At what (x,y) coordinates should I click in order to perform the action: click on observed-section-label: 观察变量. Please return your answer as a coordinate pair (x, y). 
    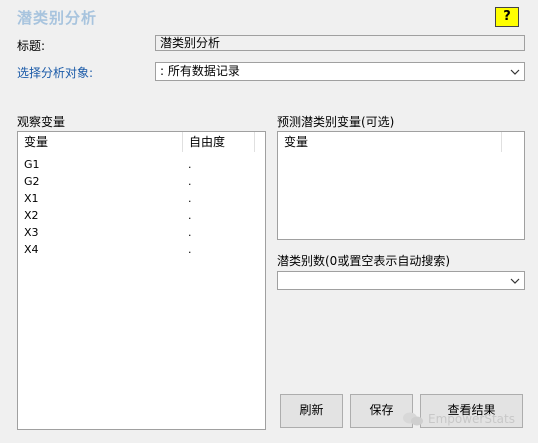
    Looking at the image, I should click on (41, 122).